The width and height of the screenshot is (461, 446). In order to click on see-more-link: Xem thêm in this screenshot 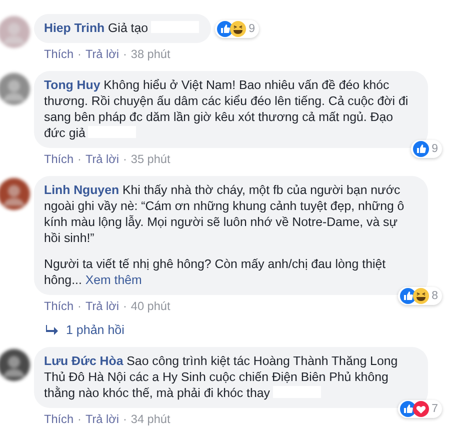, I will do `click(113, 280)`.